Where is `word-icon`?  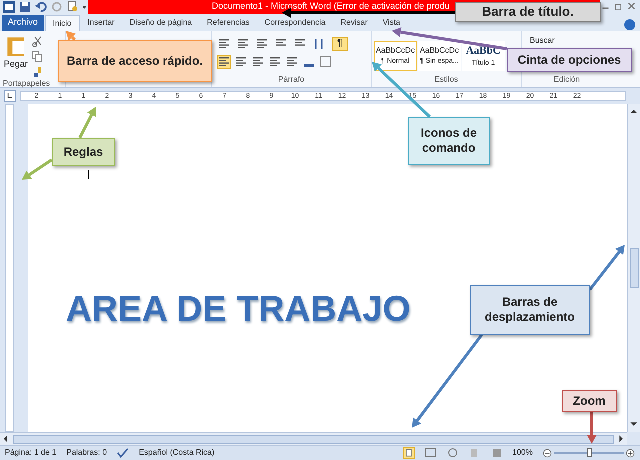
word-icon is located at coordinates (9, 7).